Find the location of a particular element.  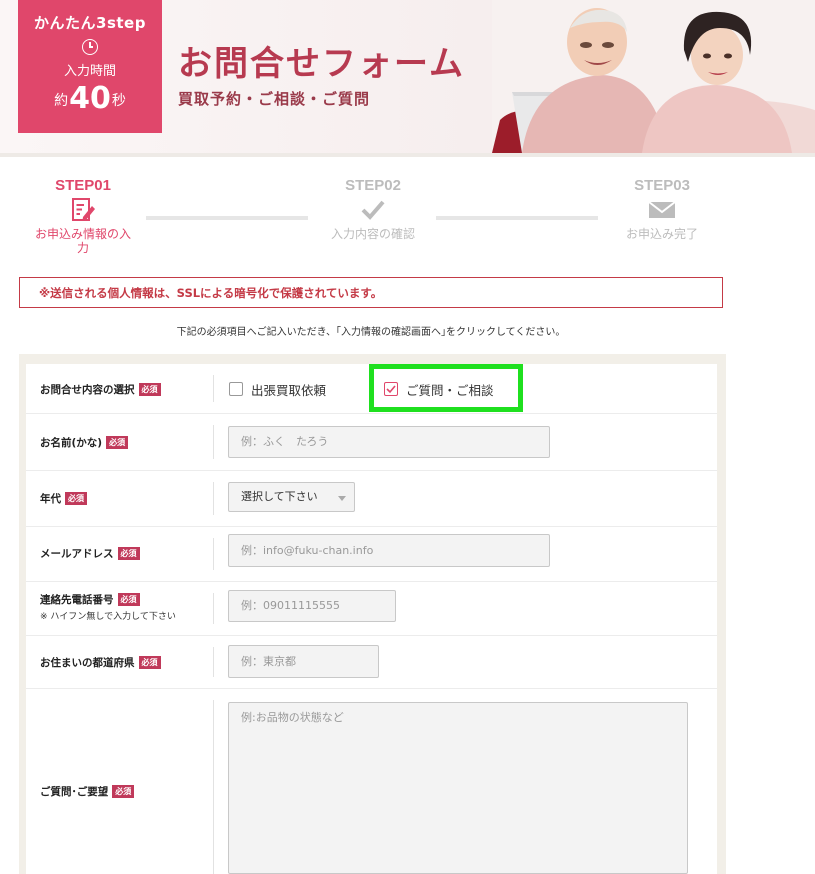

checkbox-onsite-purchase is located at coordinates (236, 389).